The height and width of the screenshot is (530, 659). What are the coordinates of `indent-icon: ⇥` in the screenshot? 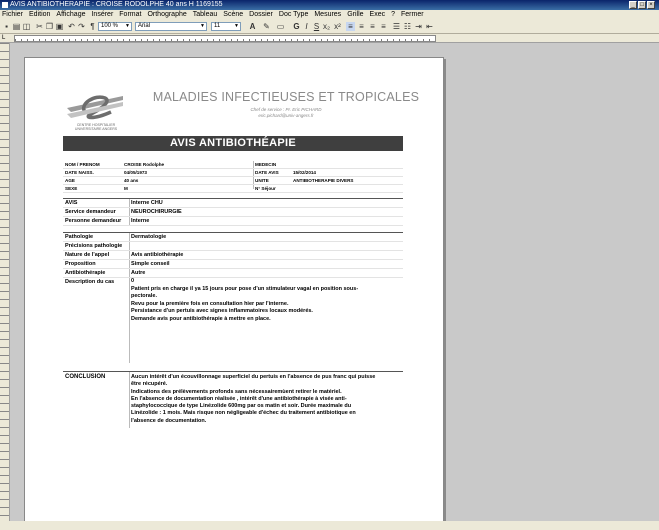 It's located at (418, 26).